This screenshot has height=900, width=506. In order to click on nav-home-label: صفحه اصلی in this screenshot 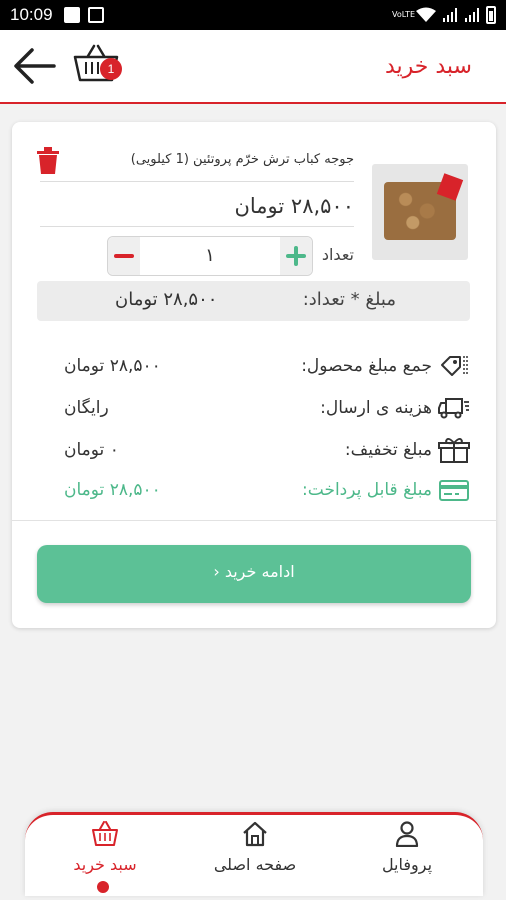, I will do `click(255, 864)`.